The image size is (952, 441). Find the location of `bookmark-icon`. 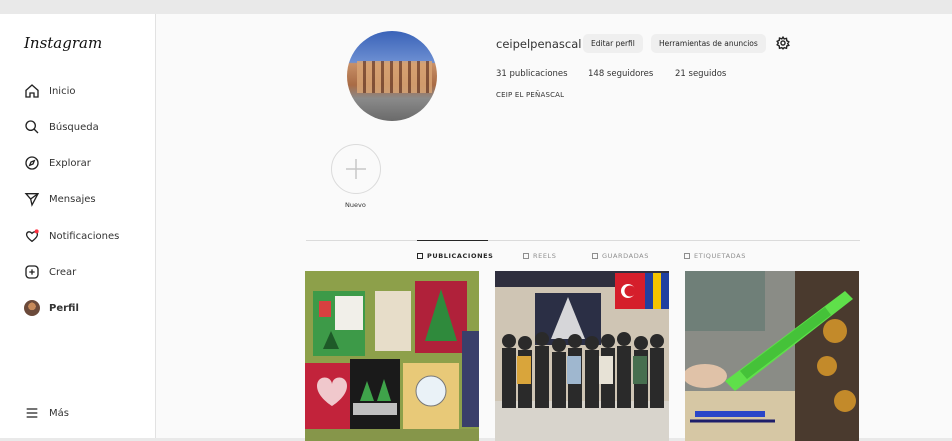

bookmark-icon is located at coordinates (595, 256).